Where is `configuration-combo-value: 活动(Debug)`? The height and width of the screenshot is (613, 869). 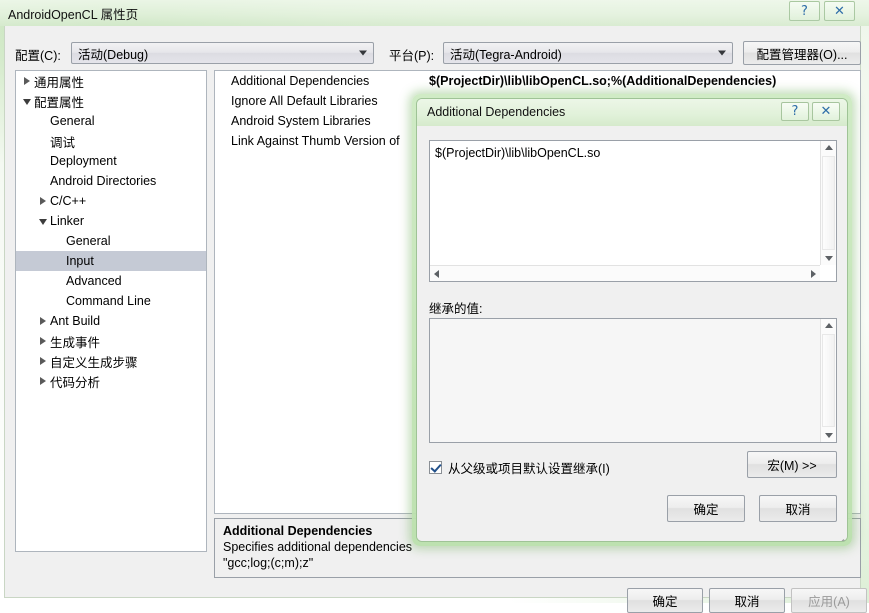
configuration-combo-value: 活动(Debug) is located at coordinates (113, 54).